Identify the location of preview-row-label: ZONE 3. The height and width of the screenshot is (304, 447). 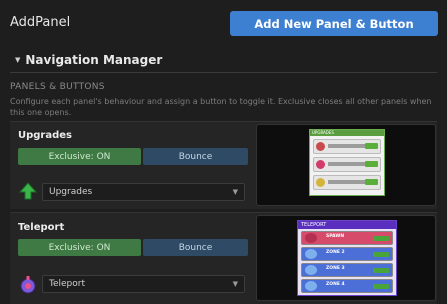
(335, 268).